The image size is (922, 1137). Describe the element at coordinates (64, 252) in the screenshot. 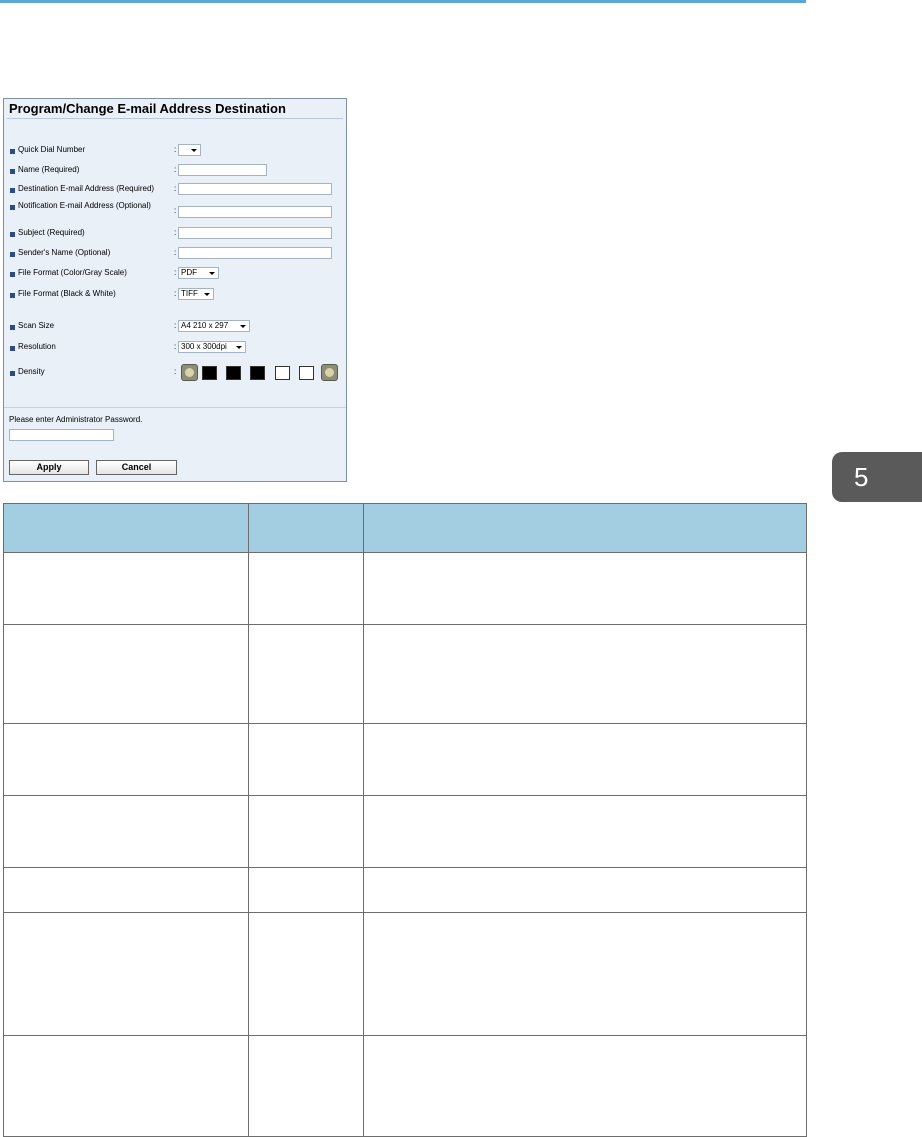

I see `field-label: Sender's Name (Optional)` at that location.